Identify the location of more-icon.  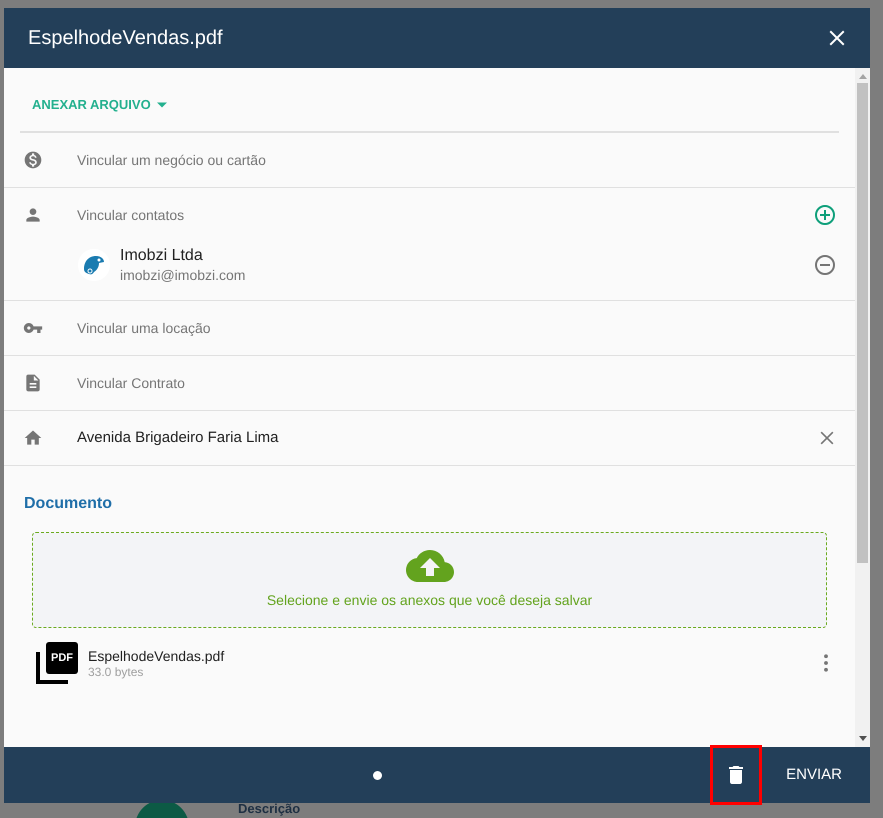
(826, 663).